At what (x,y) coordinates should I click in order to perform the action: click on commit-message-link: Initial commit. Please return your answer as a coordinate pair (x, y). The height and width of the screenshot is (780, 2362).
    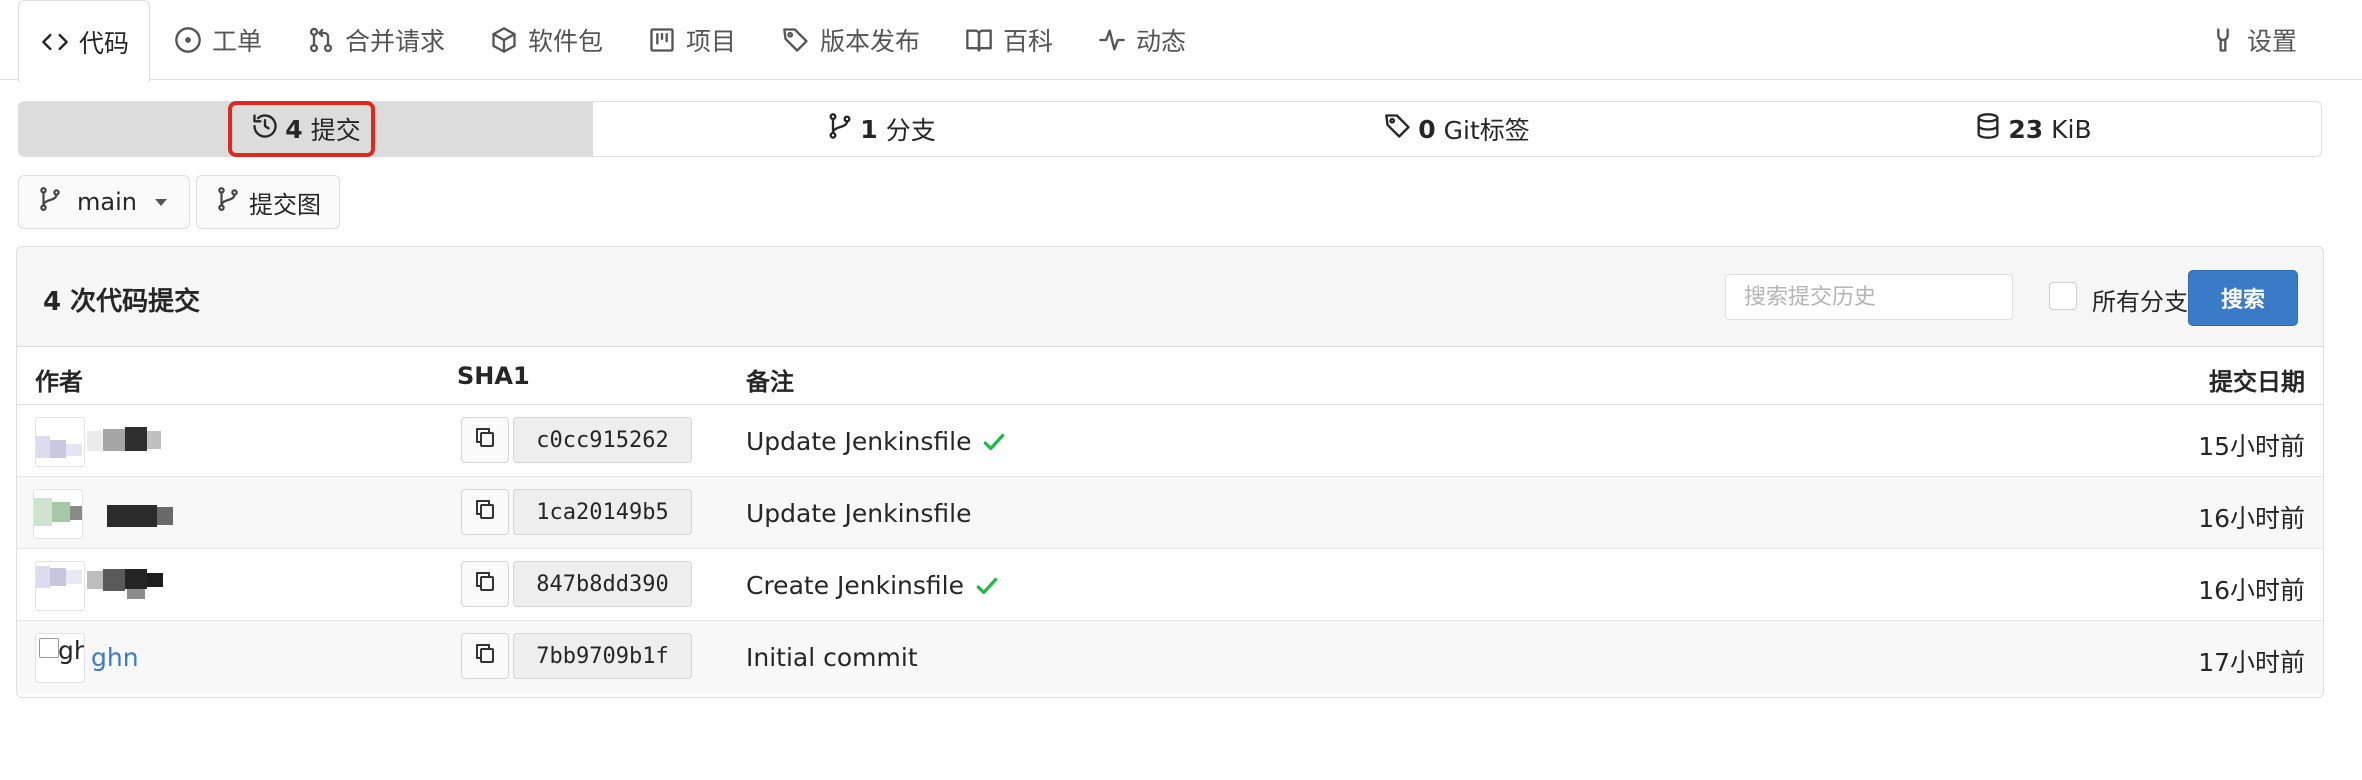
    Looking at the image, I should click on (832, 657).